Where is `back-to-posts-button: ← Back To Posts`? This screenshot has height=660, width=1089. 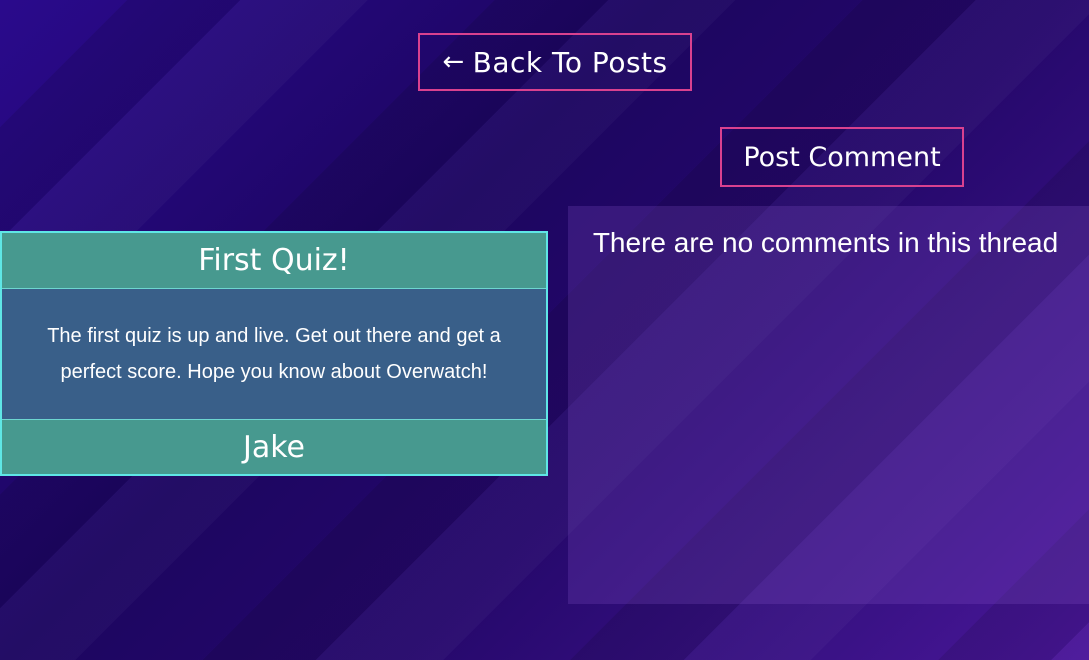
back-to-posts-button: ← Back To Posts is located at coordinates (555, 62).